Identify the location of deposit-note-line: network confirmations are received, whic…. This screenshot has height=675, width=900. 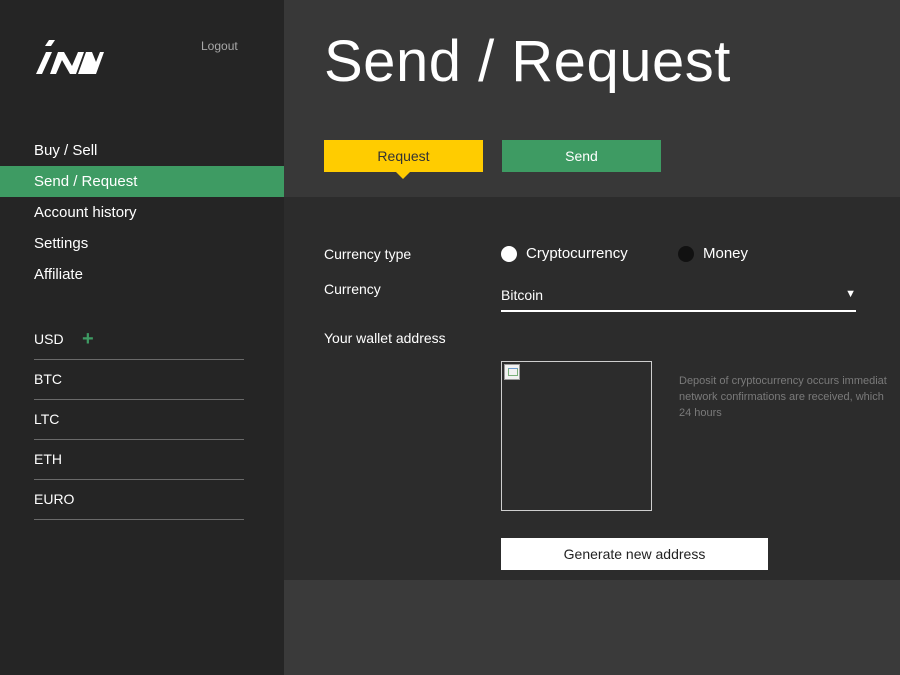
(781, 397).